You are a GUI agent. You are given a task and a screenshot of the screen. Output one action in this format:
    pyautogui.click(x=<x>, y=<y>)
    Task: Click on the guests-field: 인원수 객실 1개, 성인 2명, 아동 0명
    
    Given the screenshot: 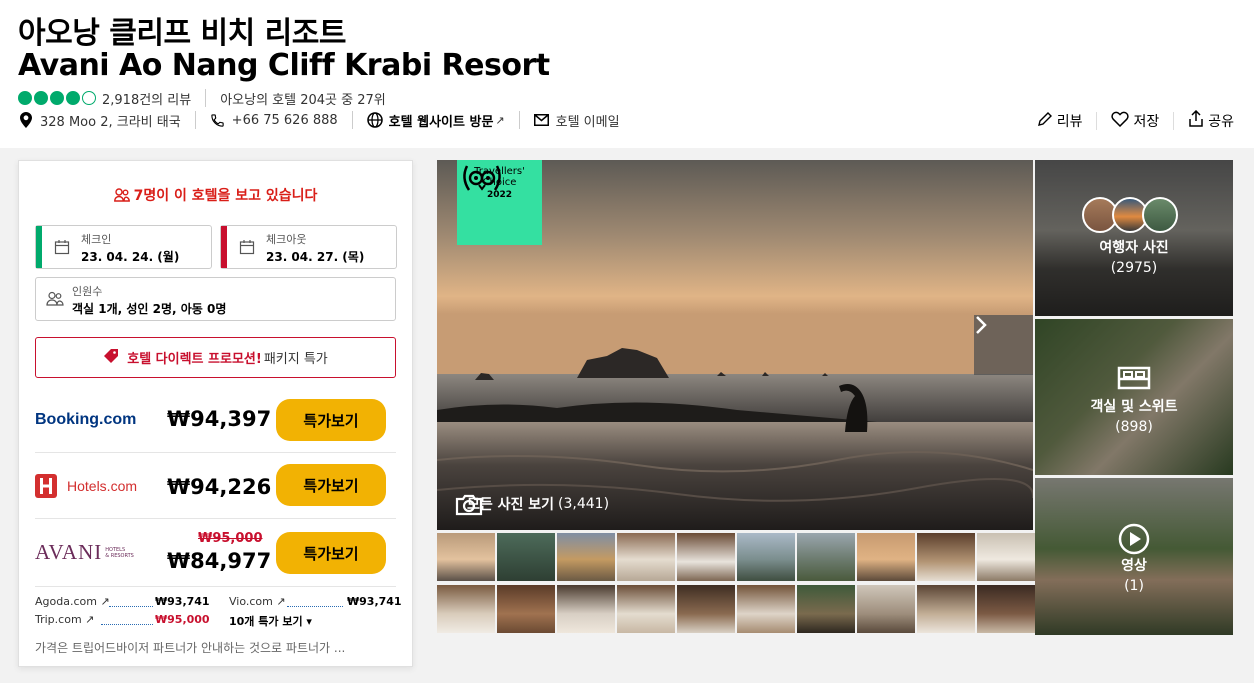 What is the action you would take?
    pyautogui.click(x=215, y=299)
    